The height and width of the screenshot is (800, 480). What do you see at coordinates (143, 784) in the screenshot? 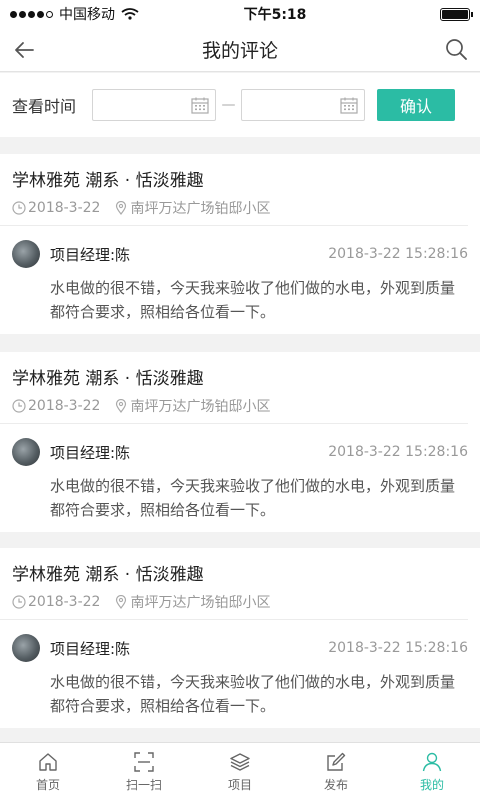
I see `tab-label: 扫一扫` at bounding box center [143, 784].